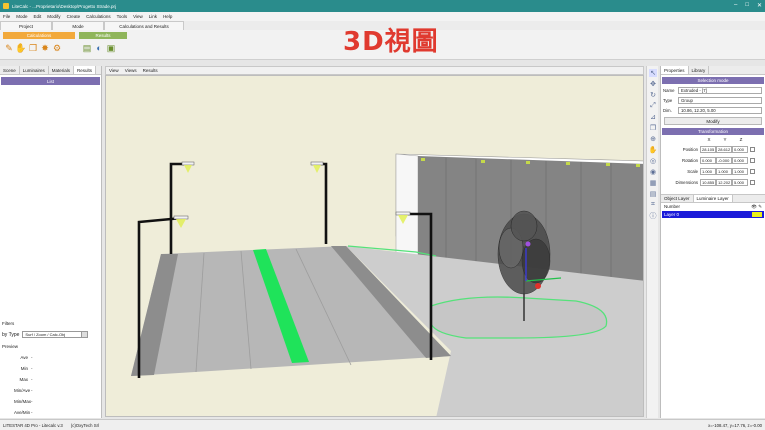  What do you see at coordinates (9, 48) in the screenshot?
I see `lamp-icon: ✎` at bounding box center [9, 48].